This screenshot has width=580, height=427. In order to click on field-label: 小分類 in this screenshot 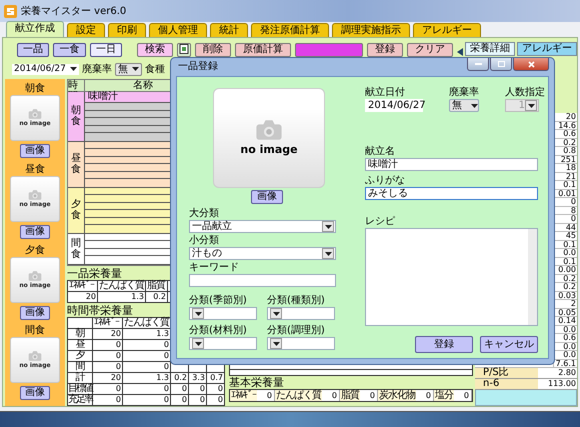, I will do `click(204, 241)`.